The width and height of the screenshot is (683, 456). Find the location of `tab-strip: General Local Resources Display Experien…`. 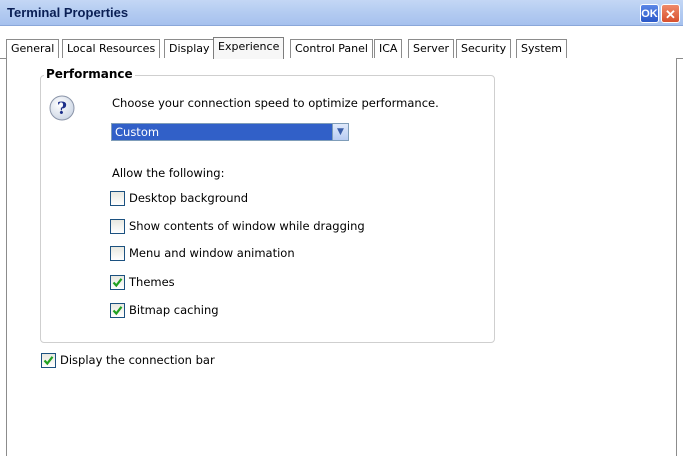

tab-strip: General Local Resources Display Experien… is located at coordinates (341, 42).